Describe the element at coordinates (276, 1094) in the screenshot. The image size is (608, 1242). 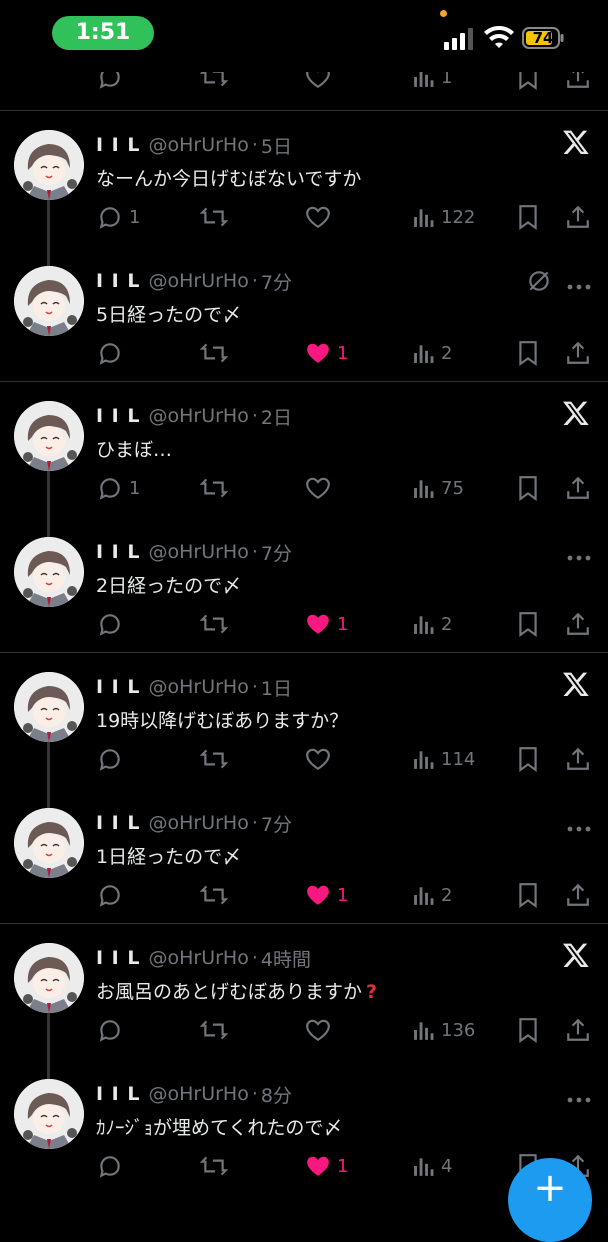
I see `timestamp: 8分` at that location.